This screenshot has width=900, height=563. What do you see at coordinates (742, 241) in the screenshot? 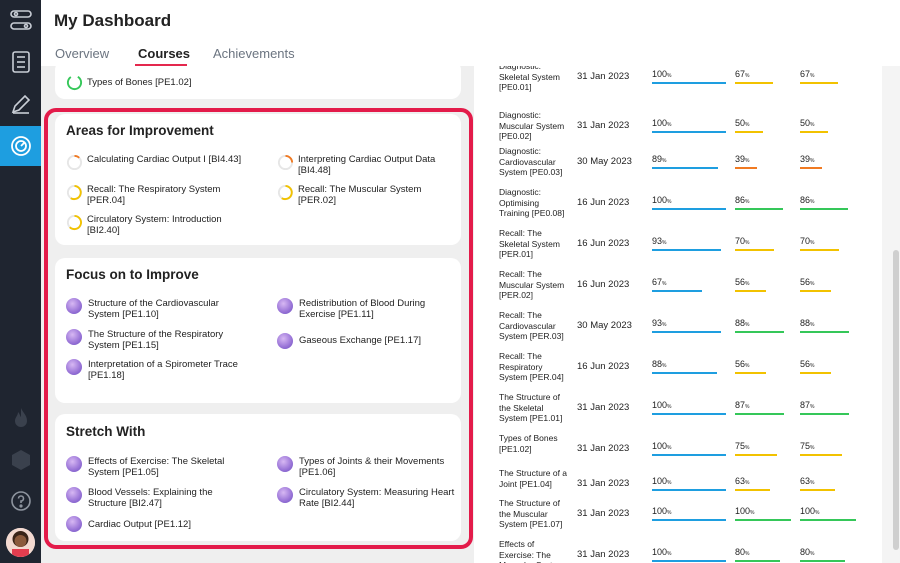
I see `score-2: 70%` at bounding box center [742, 241].